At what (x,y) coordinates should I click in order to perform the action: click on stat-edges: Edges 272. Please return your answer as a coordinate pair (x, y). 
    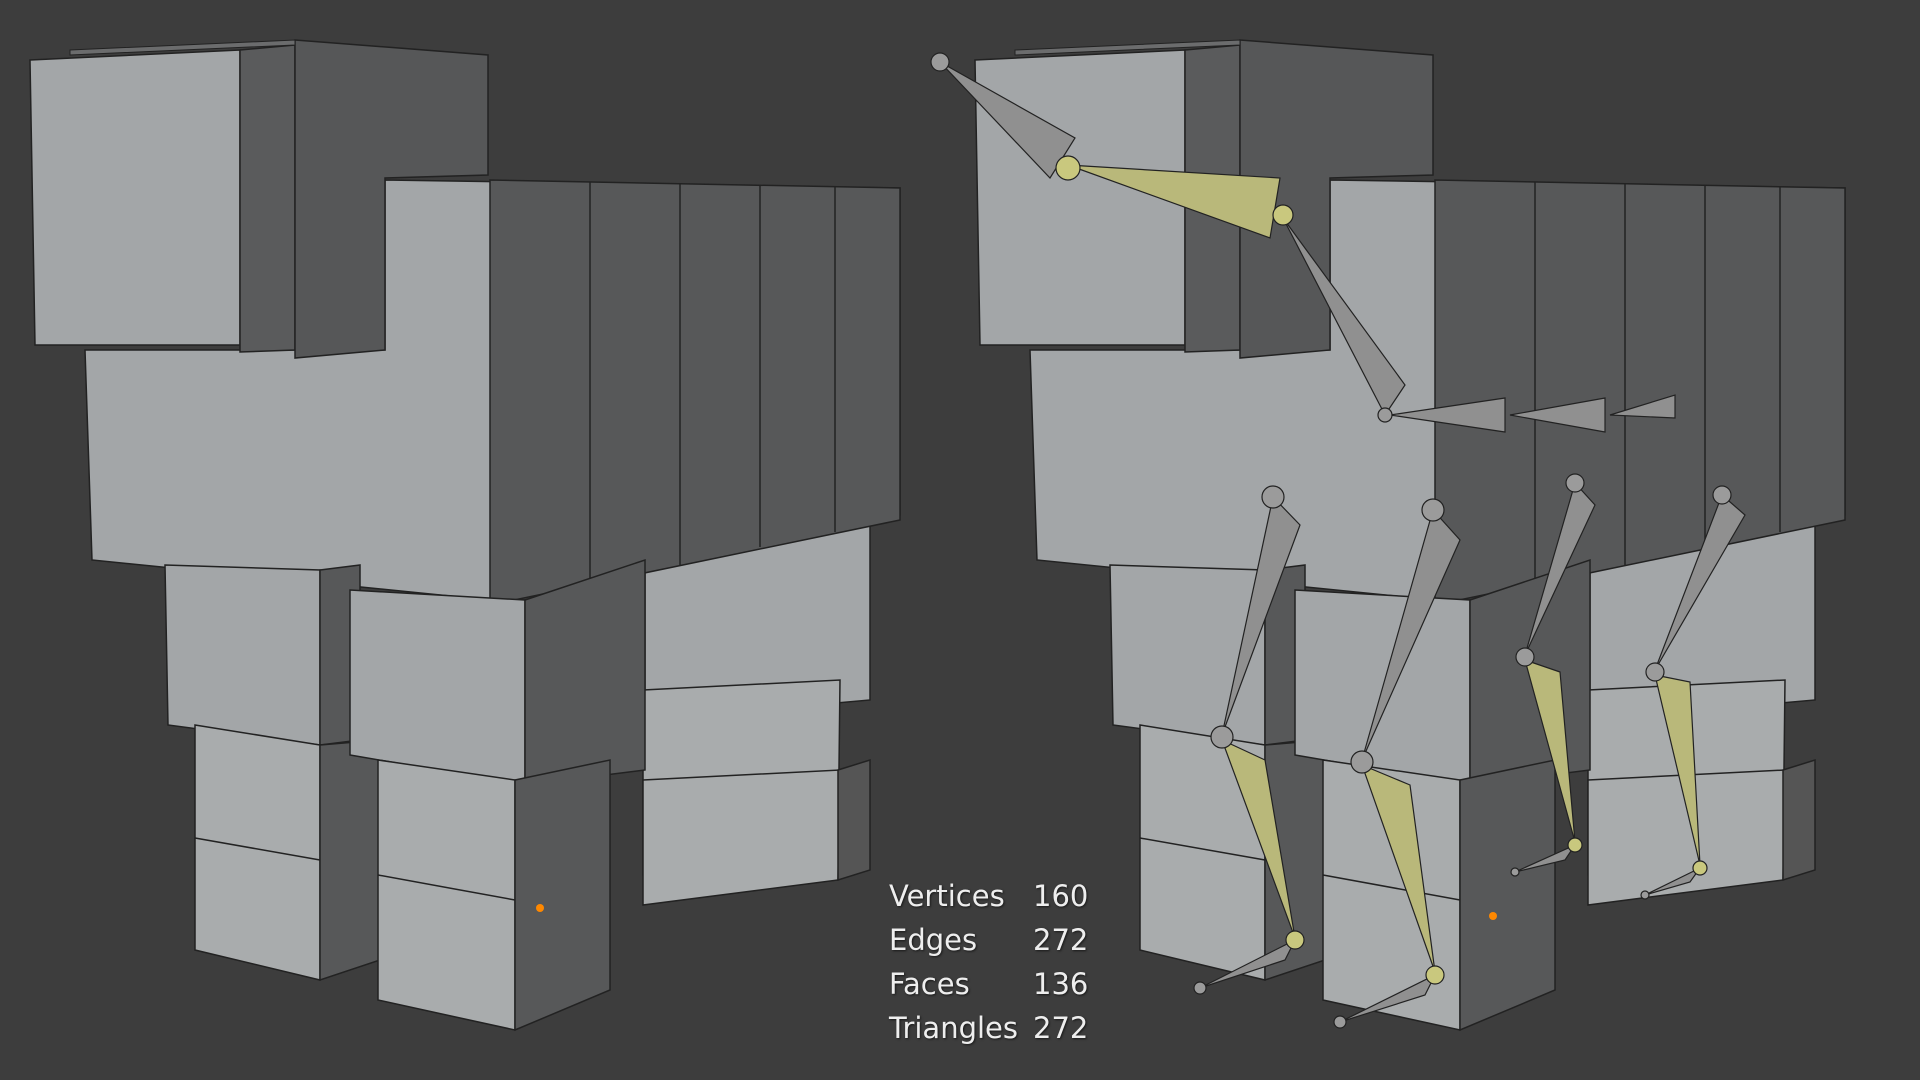
    Looking at the image, I should click on (996, 940).